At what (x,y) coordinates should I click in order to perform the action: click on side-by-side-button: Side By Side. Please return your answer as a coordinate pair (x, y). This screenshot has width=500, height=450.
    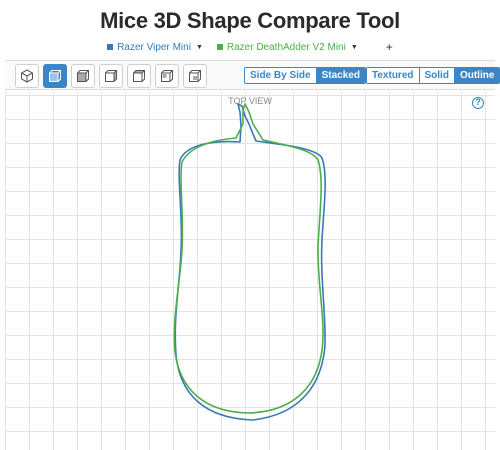
    Looking at the image, I should click on (280, 75).